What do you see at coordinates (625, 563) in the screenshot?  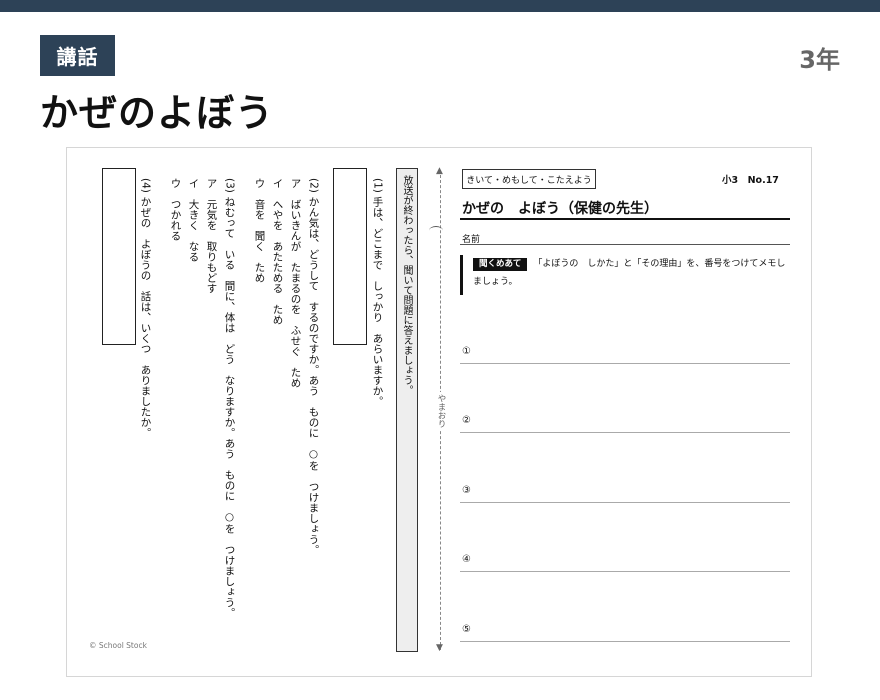 I see `memo-line-4: ④` at bounding box center [625, 563].